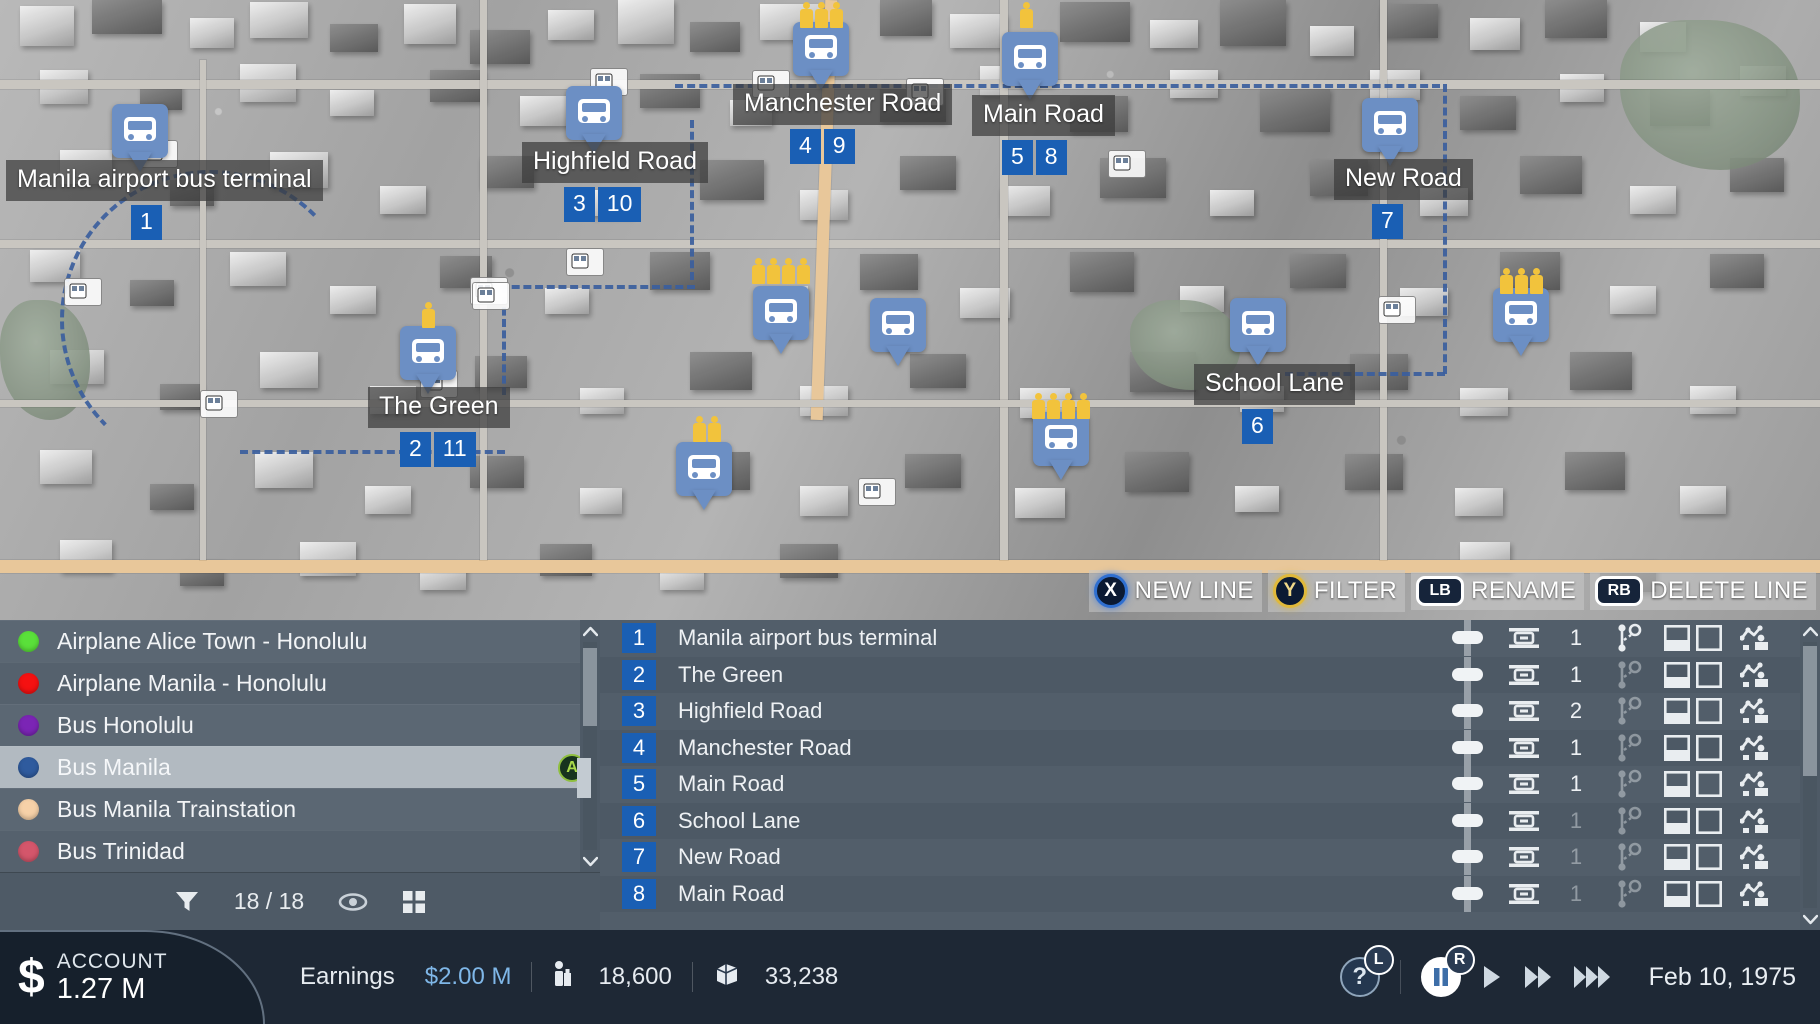 This screenshot has height=1024, width=1820. I want to click on help-button: ? L, so click(1366, 971).